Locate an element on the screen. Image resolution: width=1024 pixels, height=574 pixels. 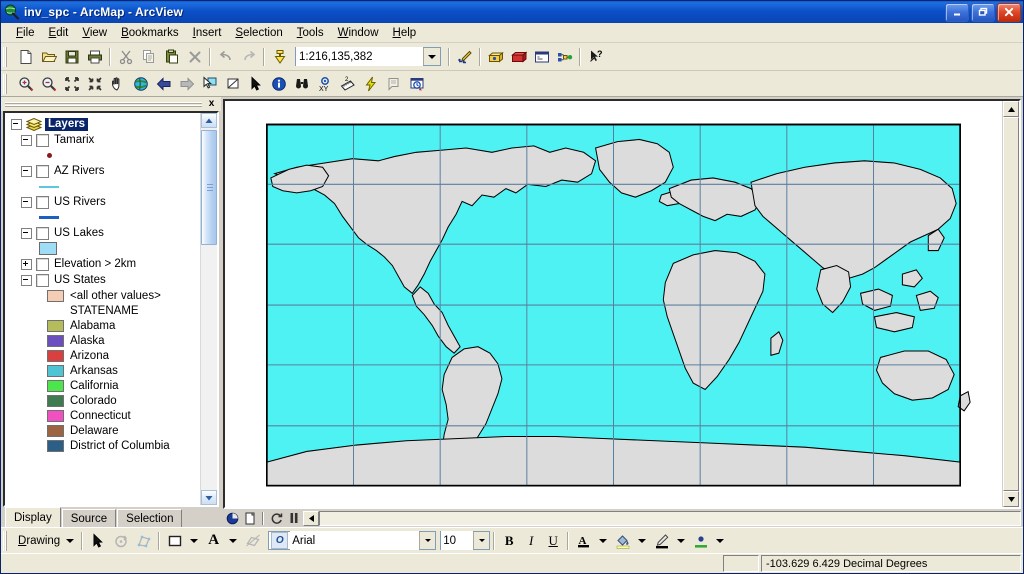
tab-display: Display is located at coordinates (33, 517).